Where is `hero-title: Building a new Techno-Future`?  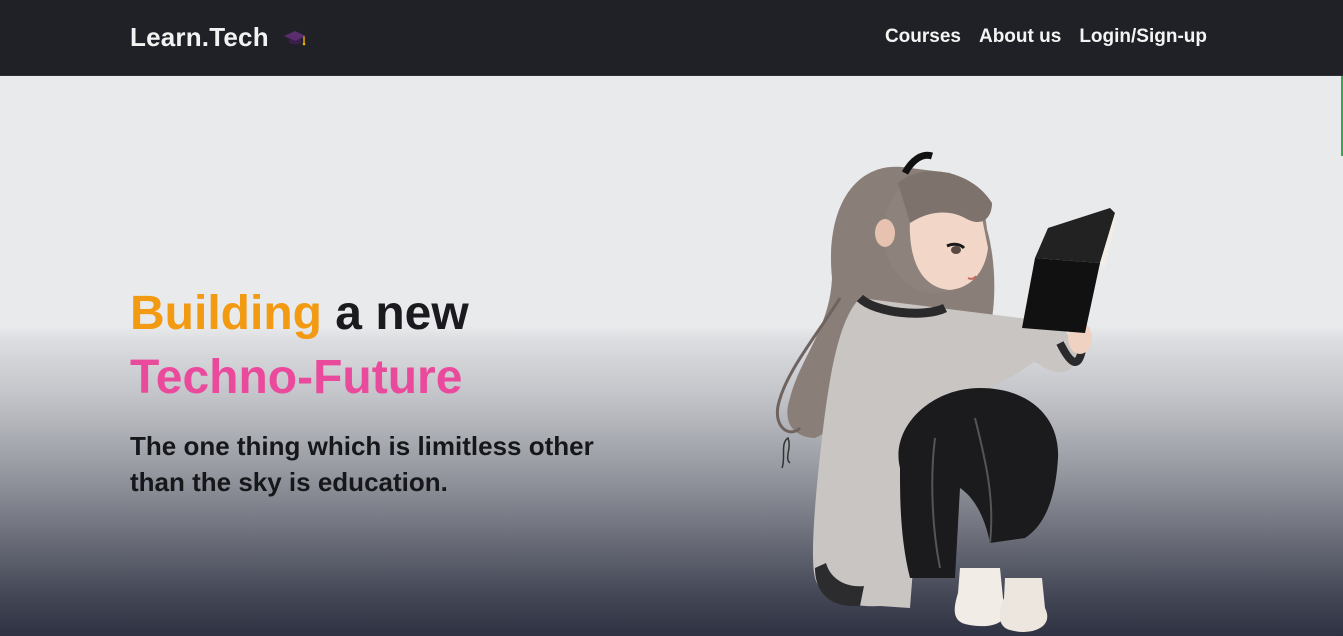
hero-title: Building a new Techno-Future is located at coordinates (299, 346).